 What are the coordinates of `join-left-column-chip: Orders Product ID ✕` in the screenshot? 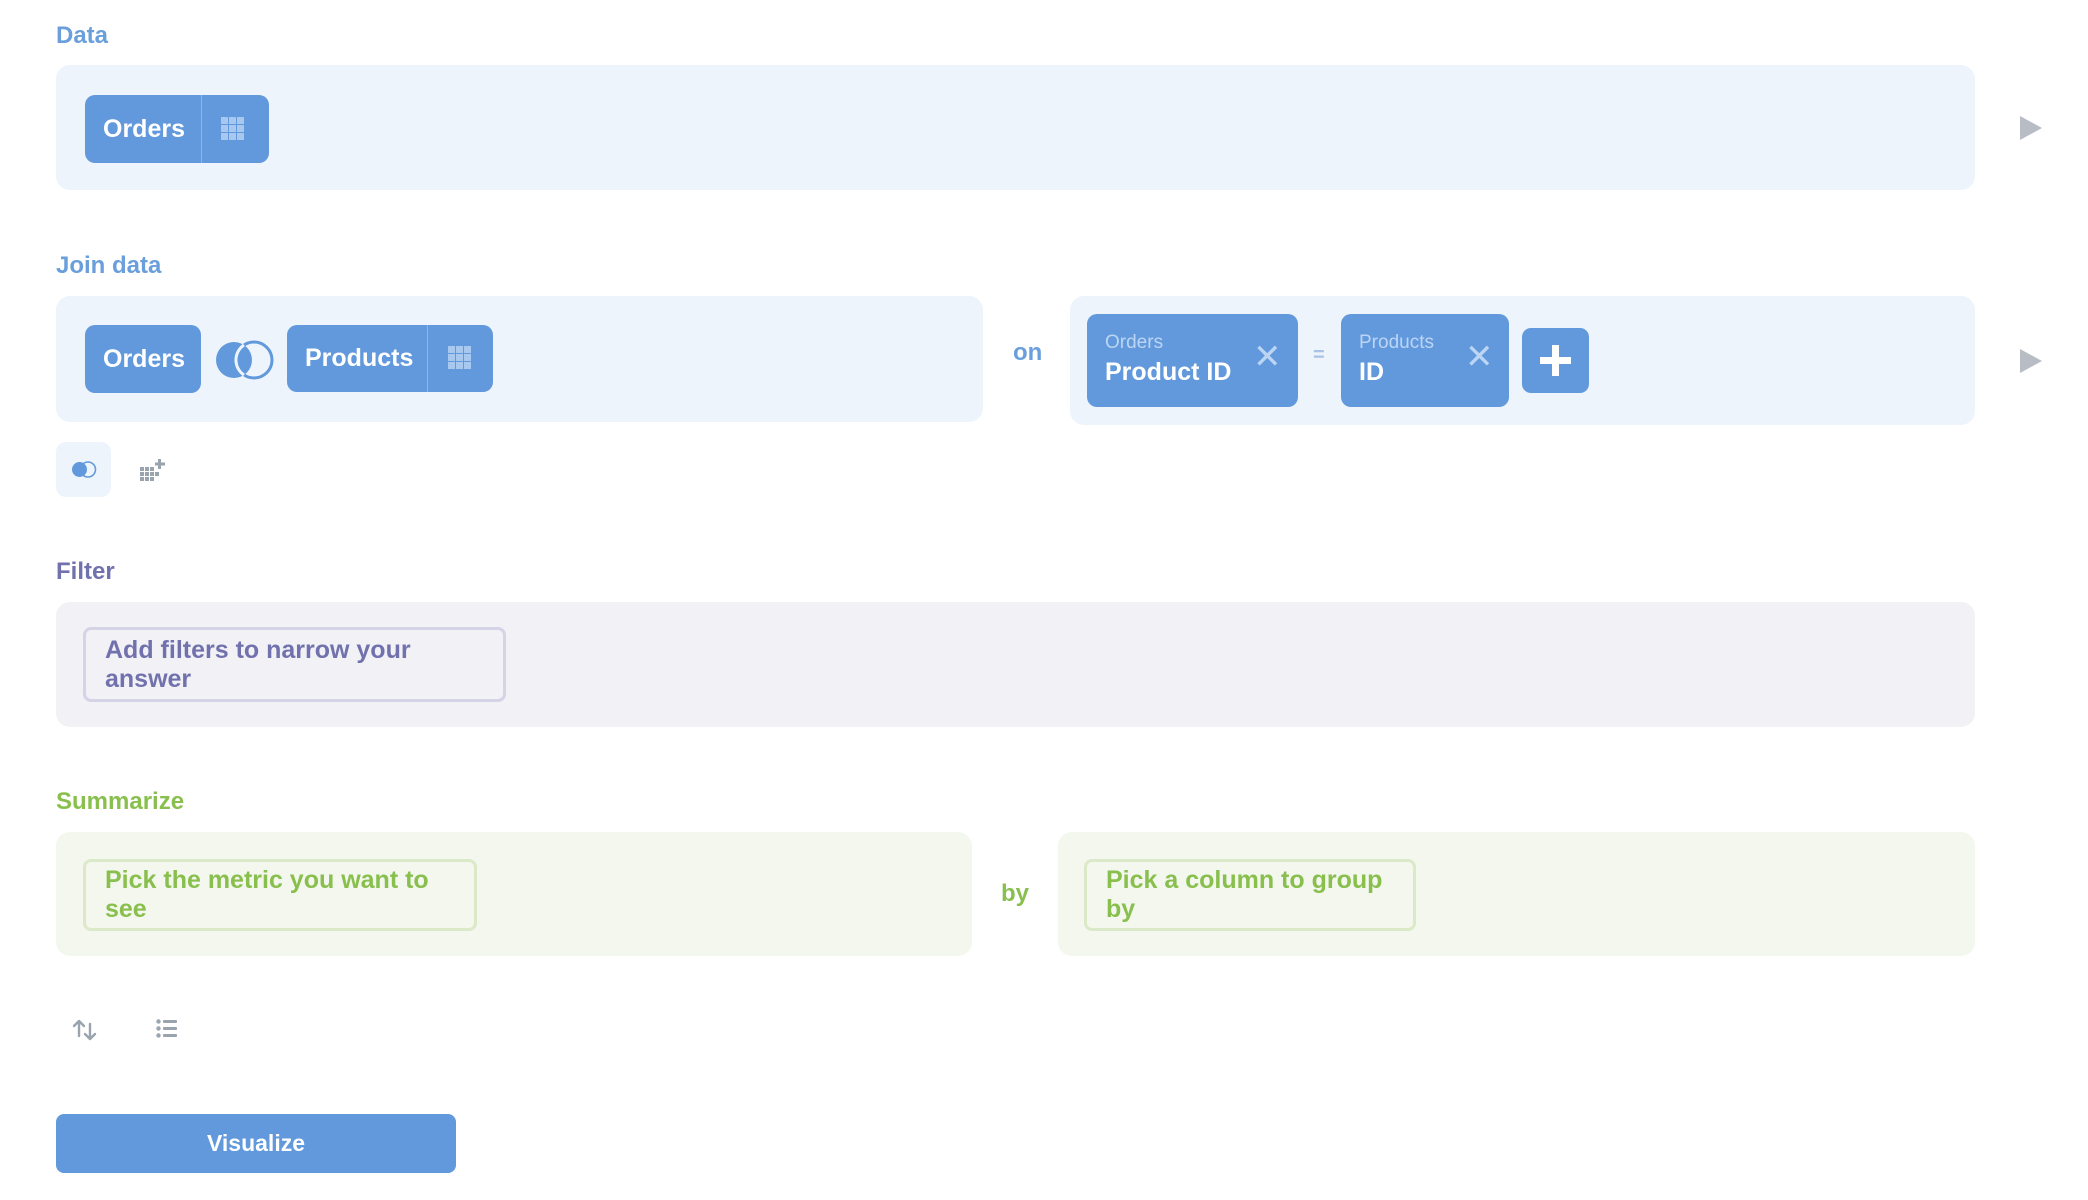 It's located at (1192, 360).